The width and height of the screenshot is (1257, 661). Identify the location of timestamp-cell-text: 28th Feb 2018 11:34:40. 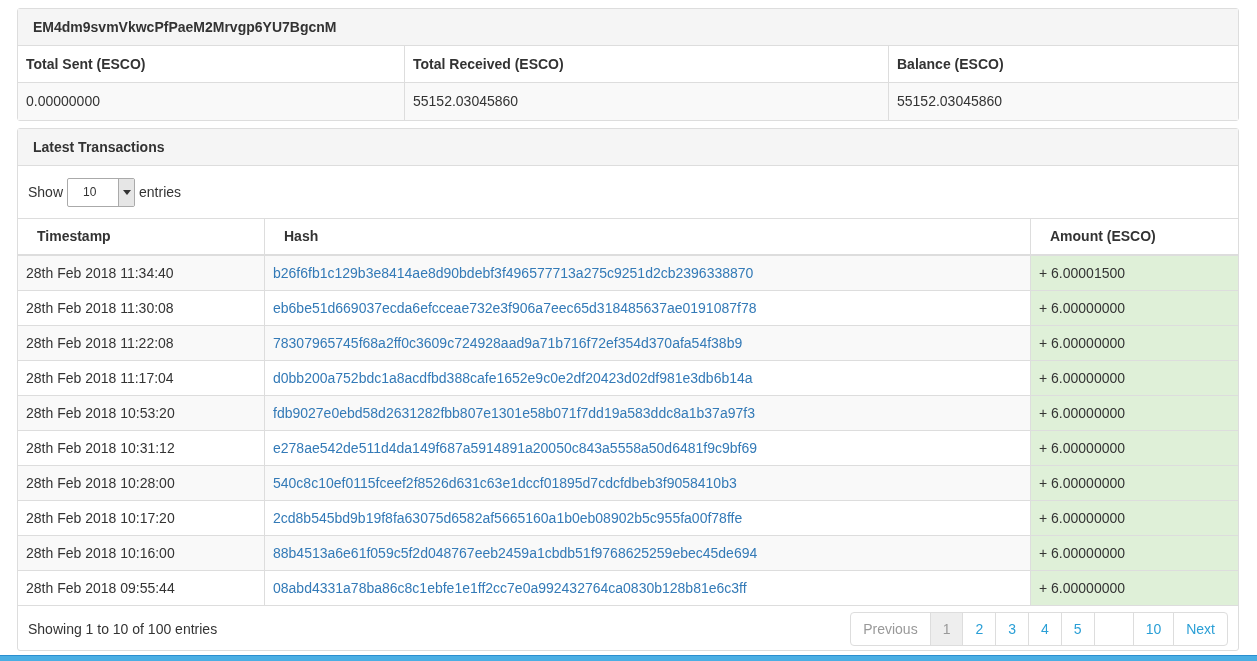
(100, 273).